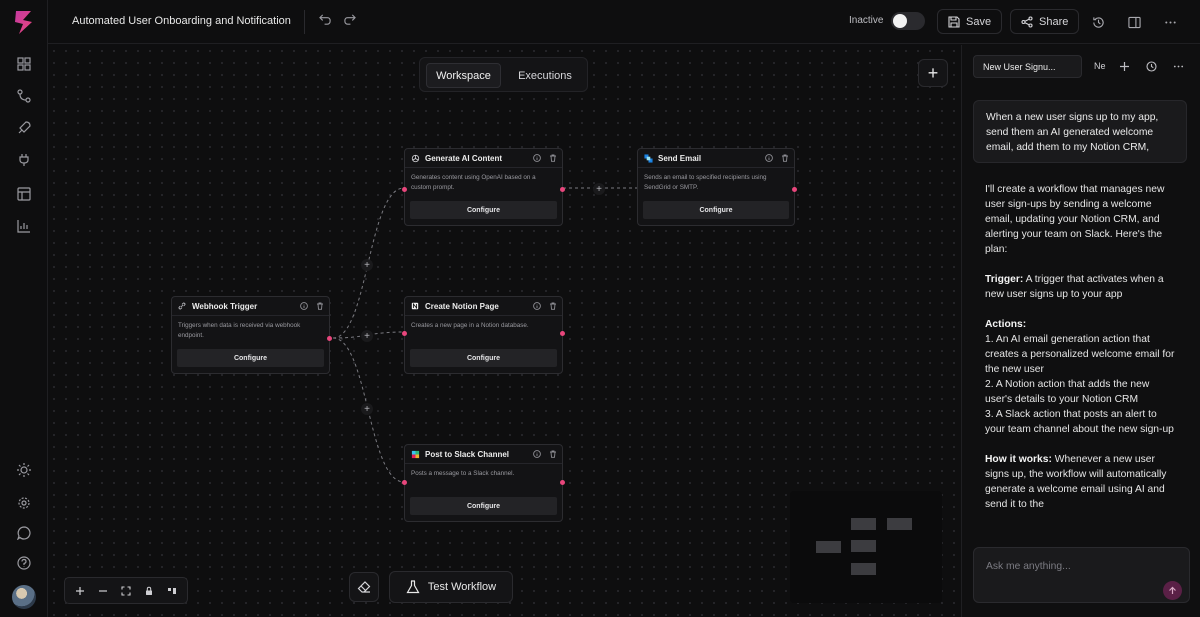  I want to click on left-rail, so click(24, 308).